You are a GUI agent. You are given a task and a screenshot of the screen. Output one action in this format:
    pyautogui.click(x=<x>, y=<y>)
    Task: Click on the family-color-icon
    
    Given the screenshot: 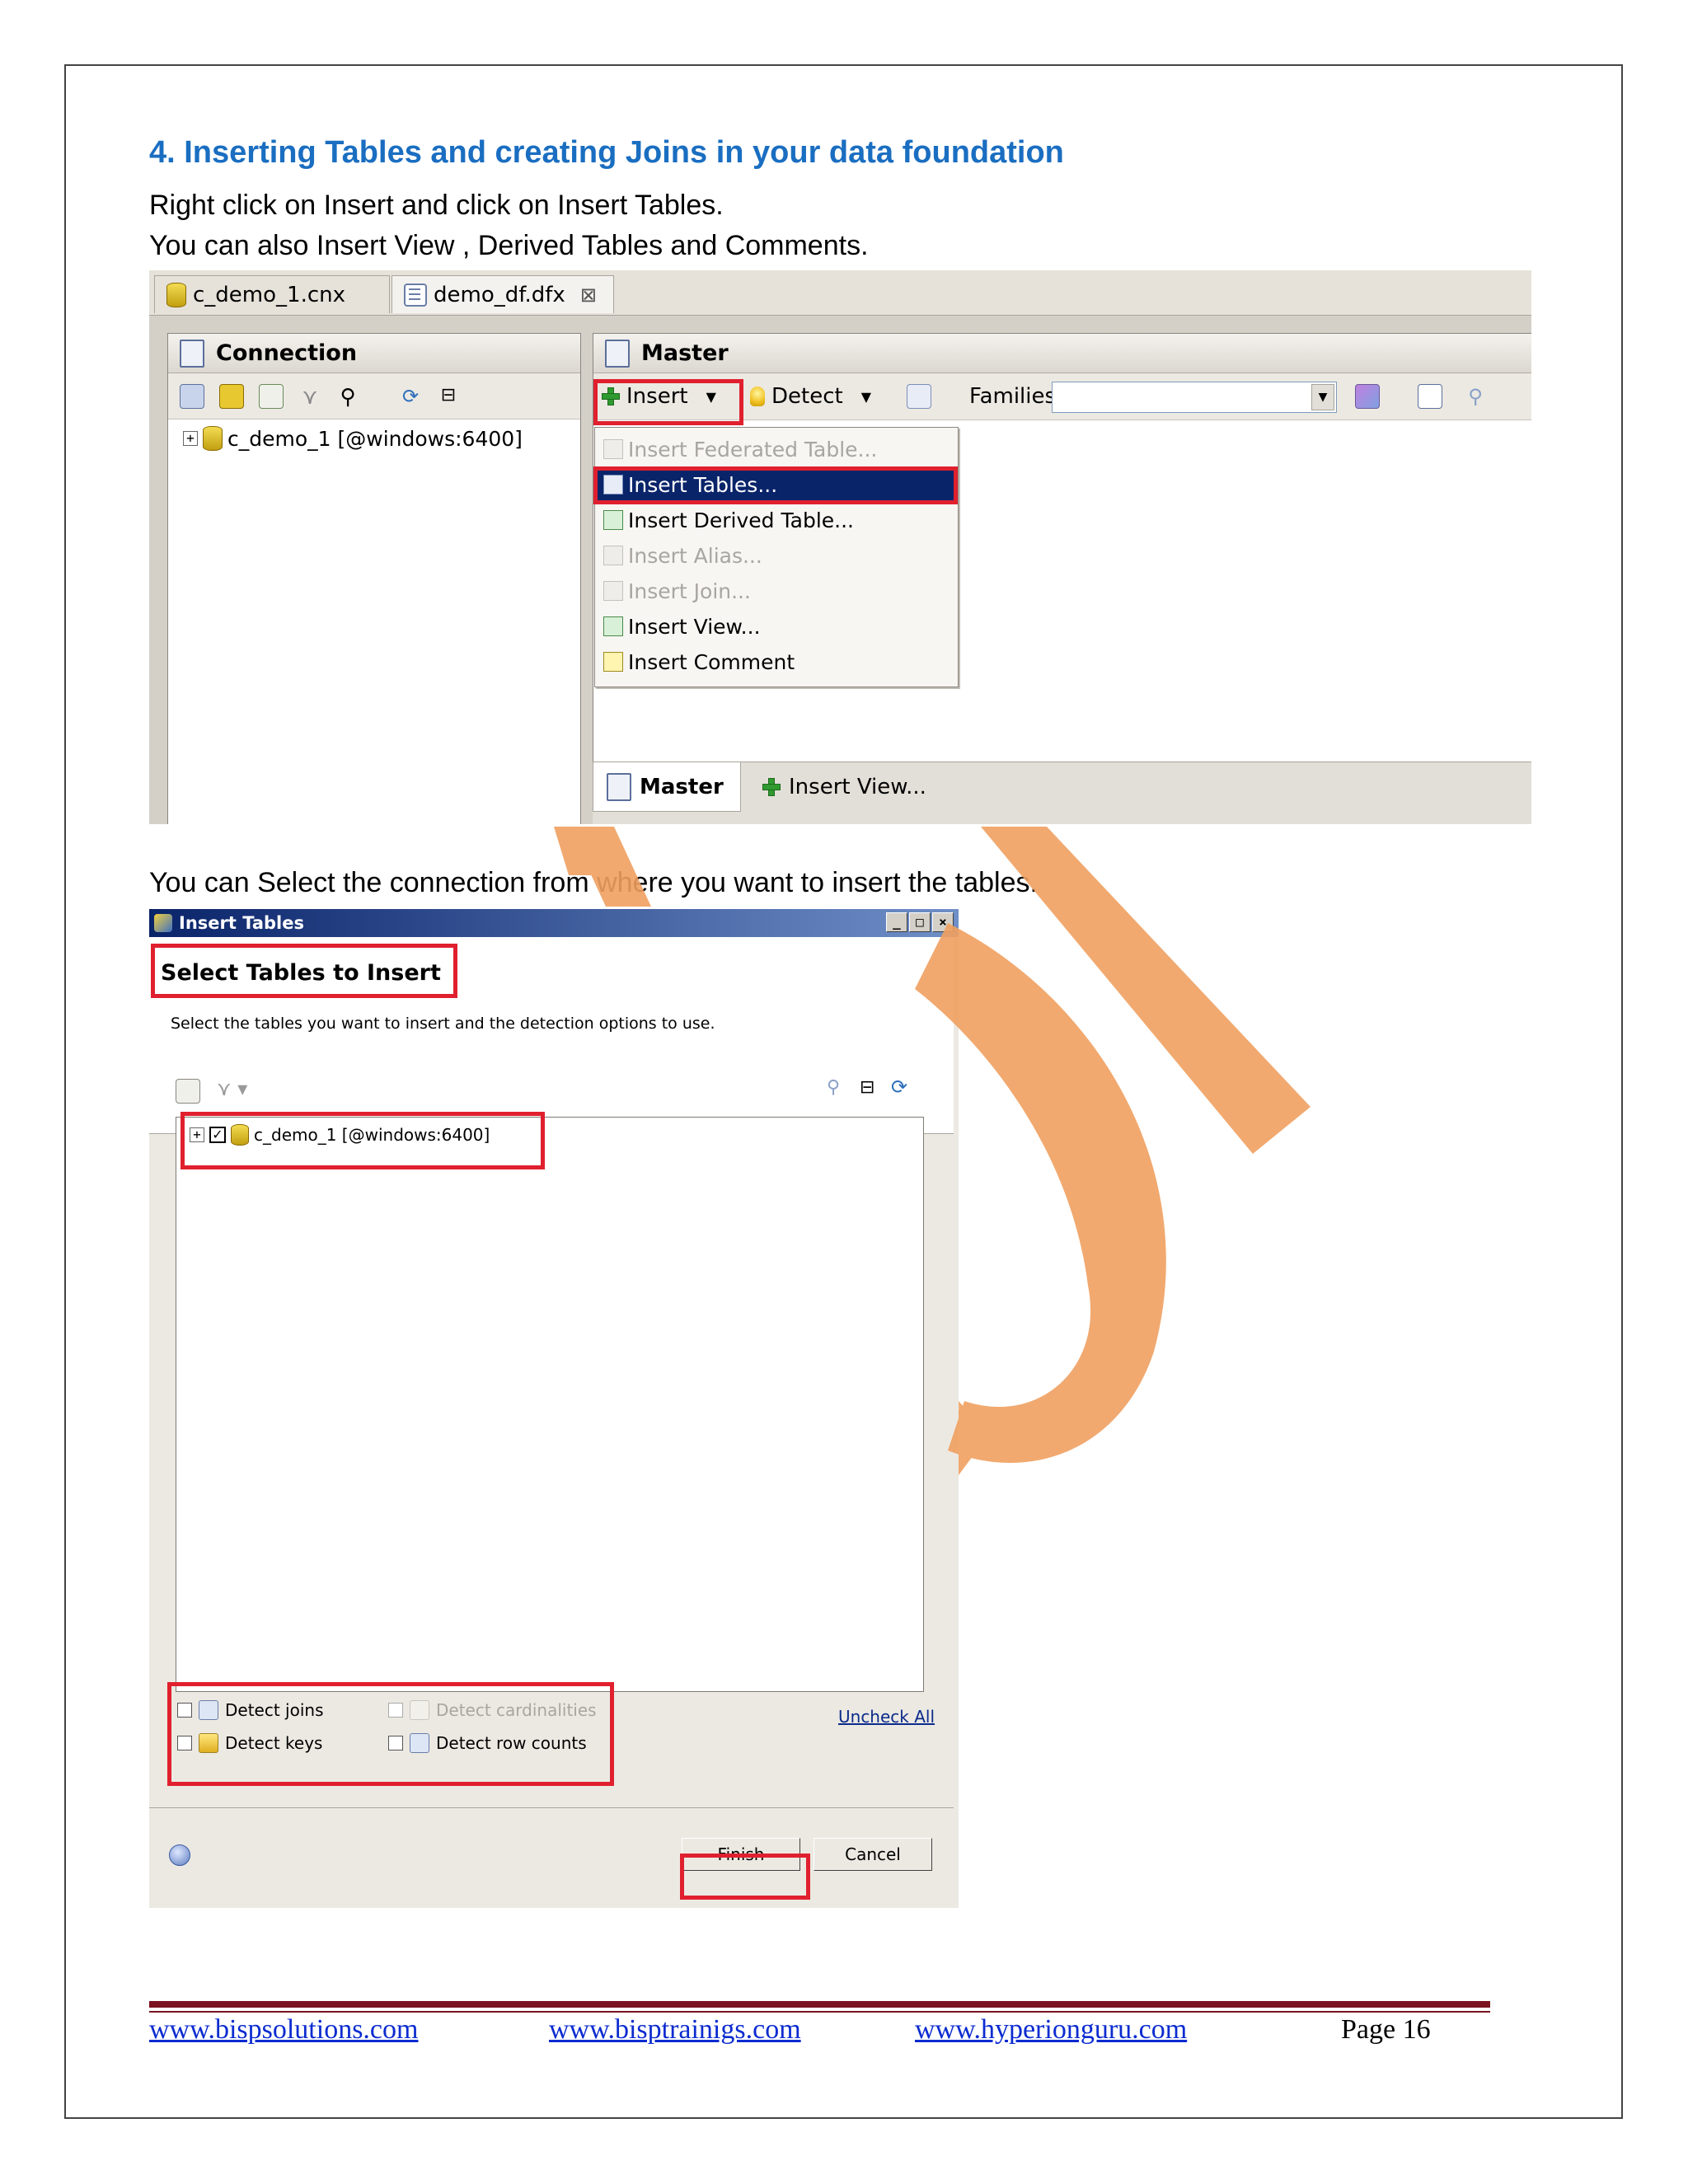 What is the action you would take?
    pyautogui.click(x=1367, y=396)
    